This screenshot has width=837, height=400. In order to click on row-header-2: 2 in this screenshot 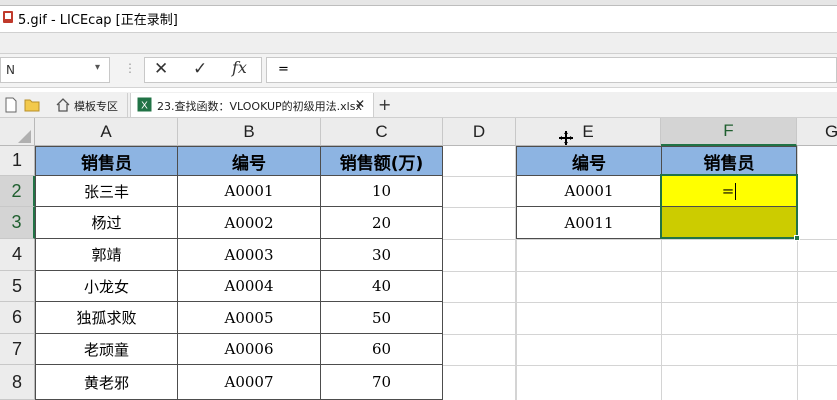, I will do `click(17, 191)`.